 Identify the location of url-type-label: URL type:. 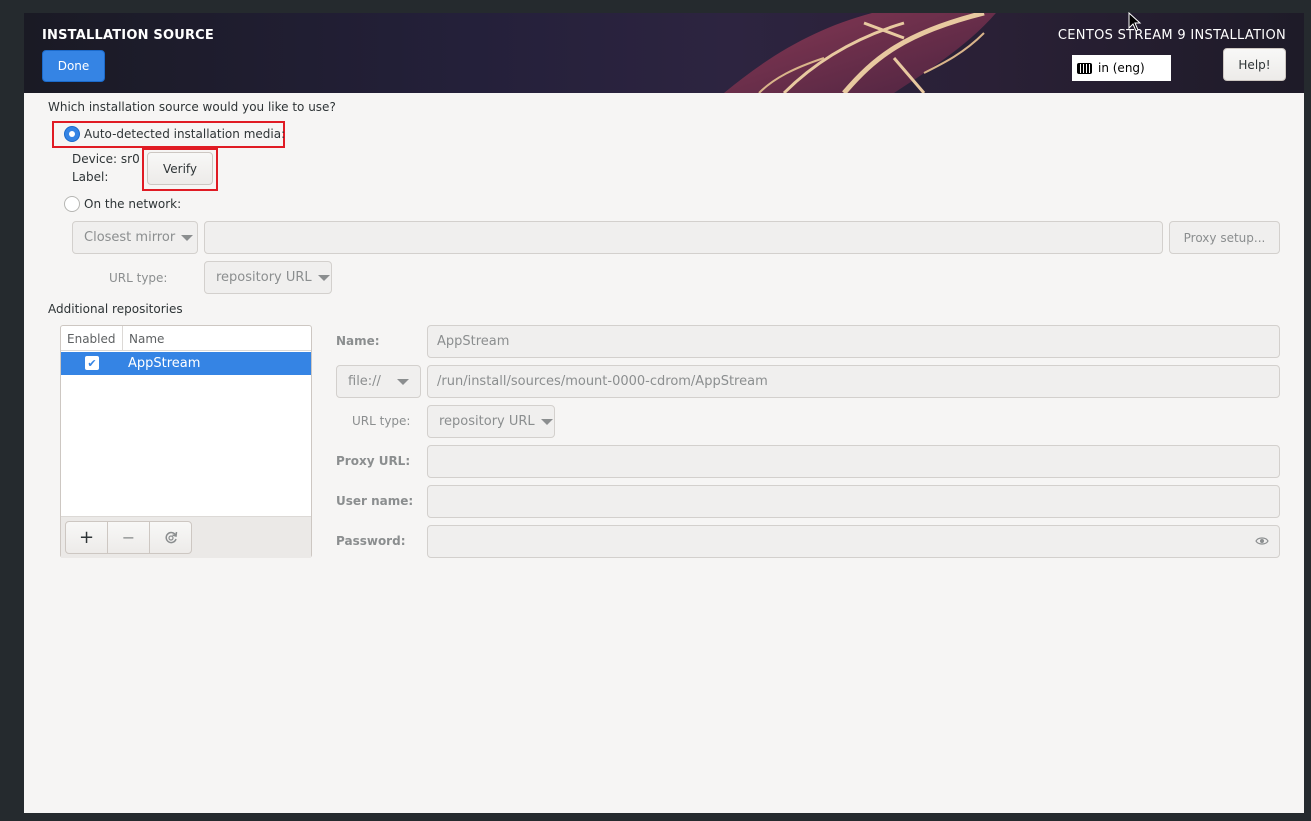
(138, 278).